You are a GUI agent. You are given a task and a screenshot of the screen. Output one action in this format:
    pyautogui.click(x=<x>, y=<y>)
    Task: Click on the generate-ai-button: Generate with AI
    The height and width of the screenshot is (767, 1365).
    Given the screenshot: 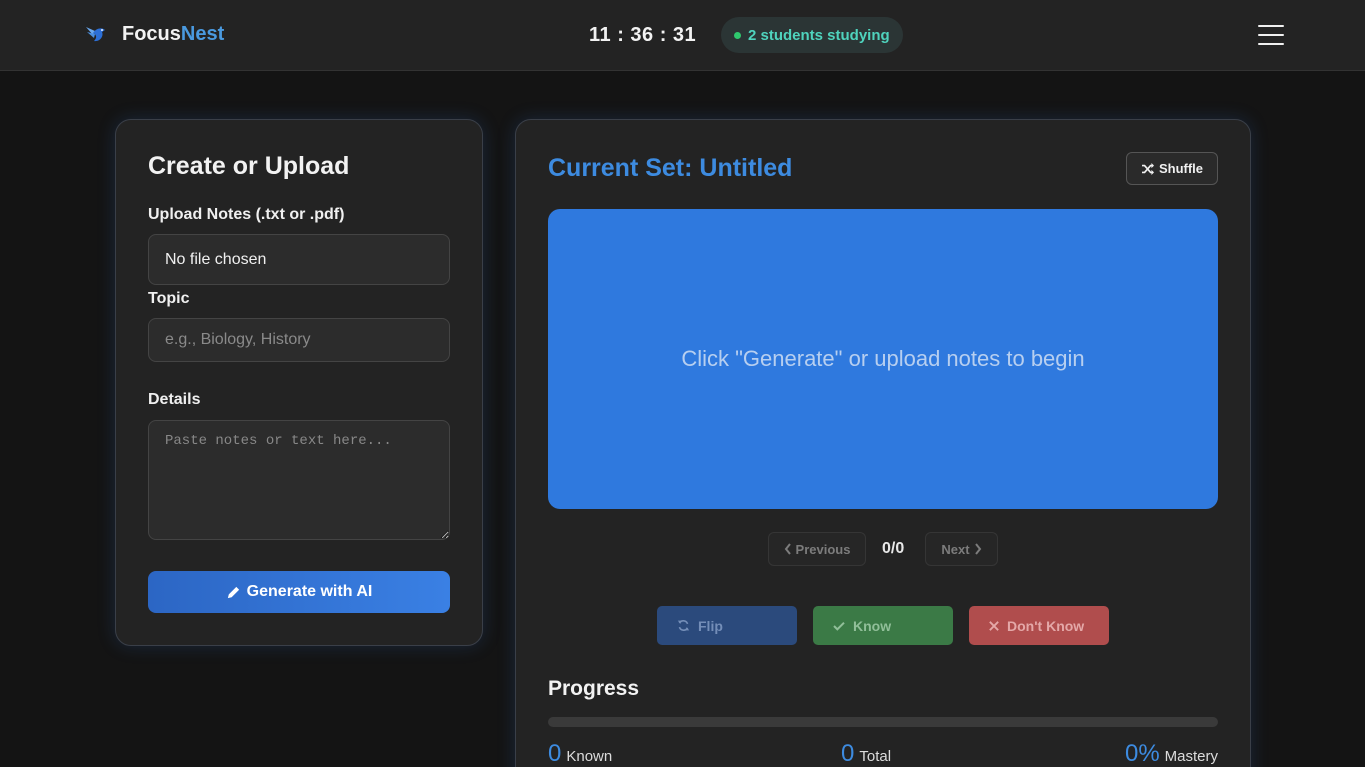 What is the action you would take?
    pyautogui.click(x=299, y=592)
    